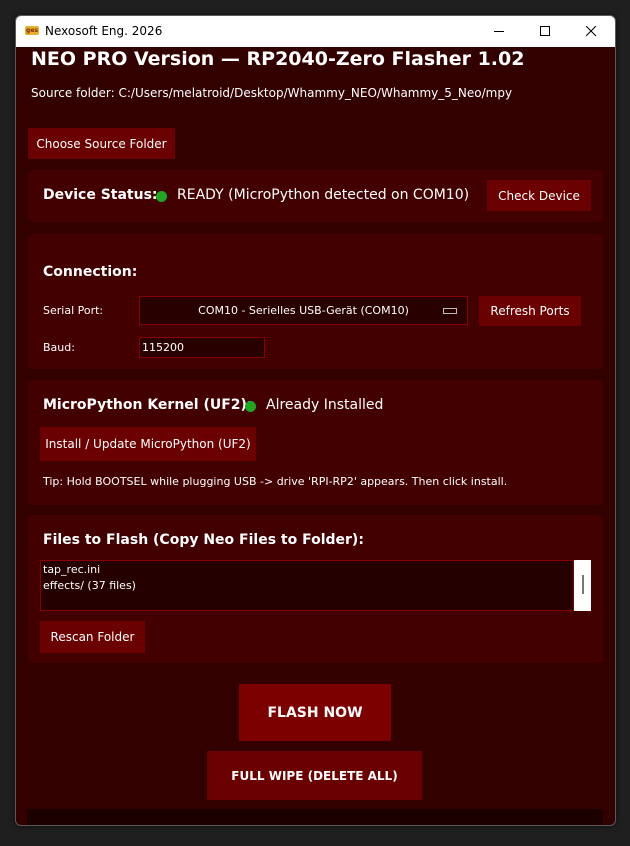 The image size is (630, 846). I want to click on serial-port-select: COM10 - Serielles USB-Gerät (COM10), so click(303, 310).